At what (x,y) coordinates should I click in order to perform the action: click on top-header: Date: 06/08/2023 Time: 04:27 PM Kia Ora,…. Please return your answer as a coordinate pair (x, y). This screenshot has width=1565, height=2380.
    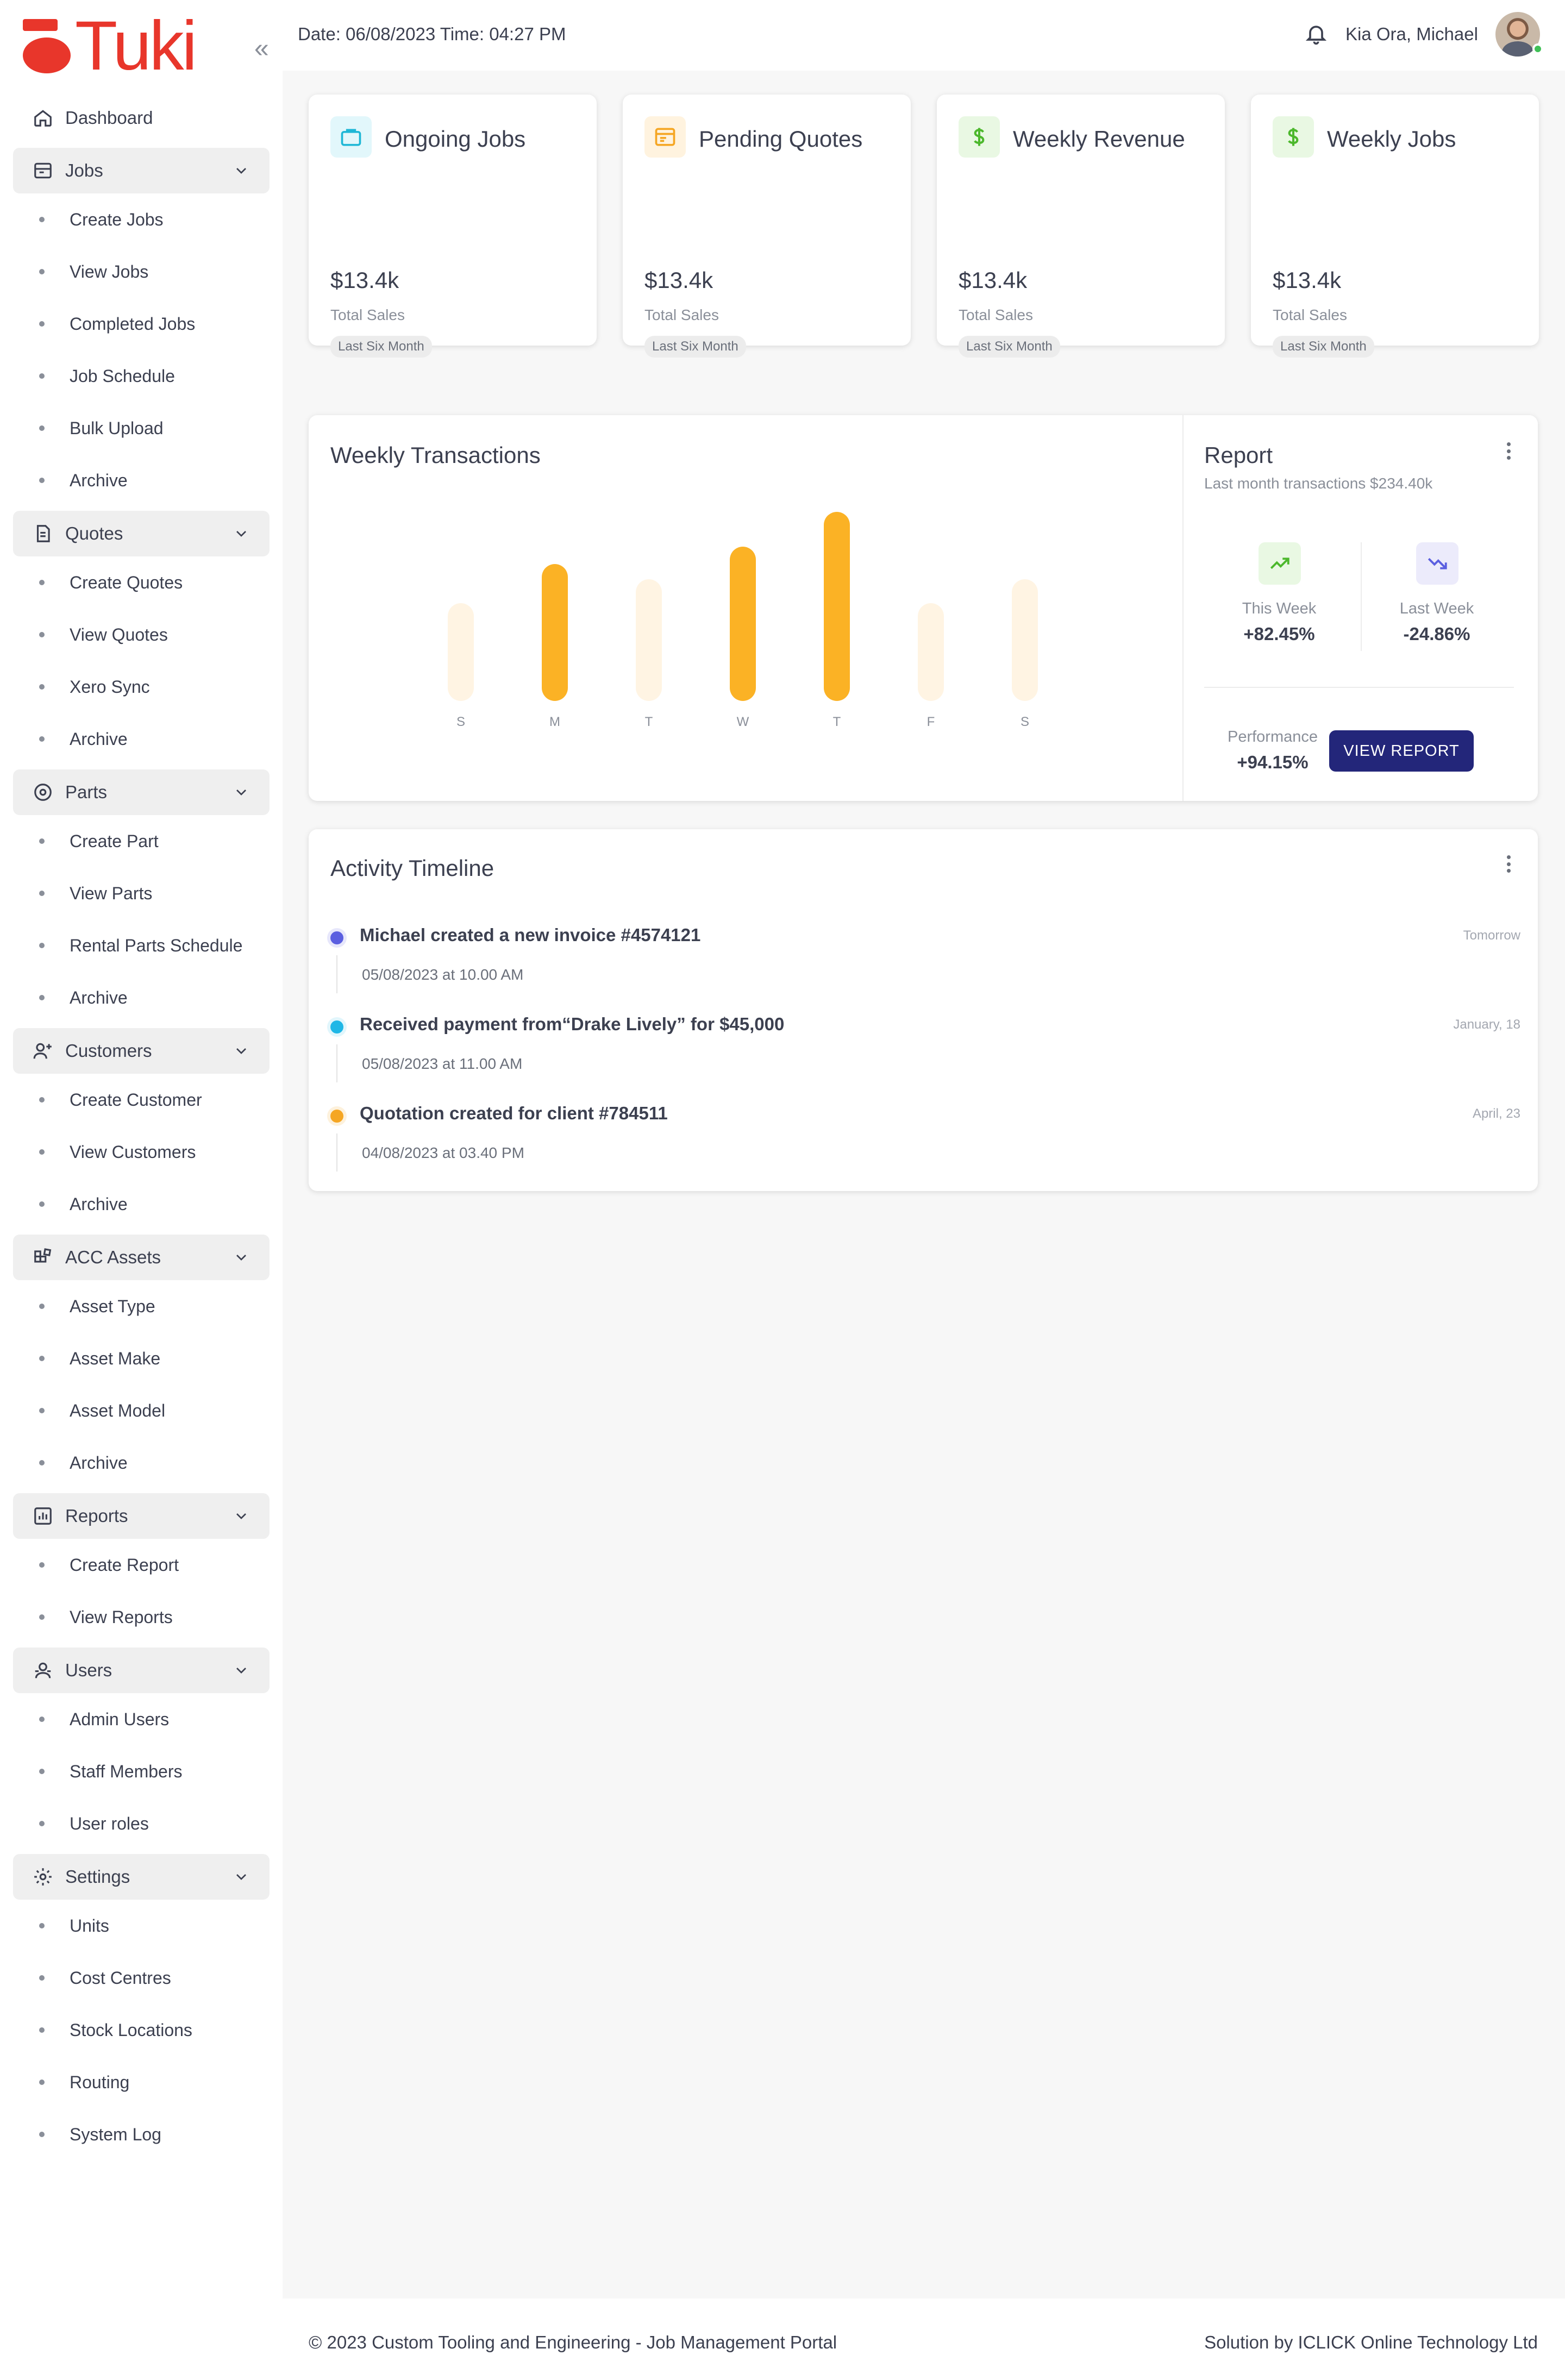
    Looking at the image, I should click on (924, 35).